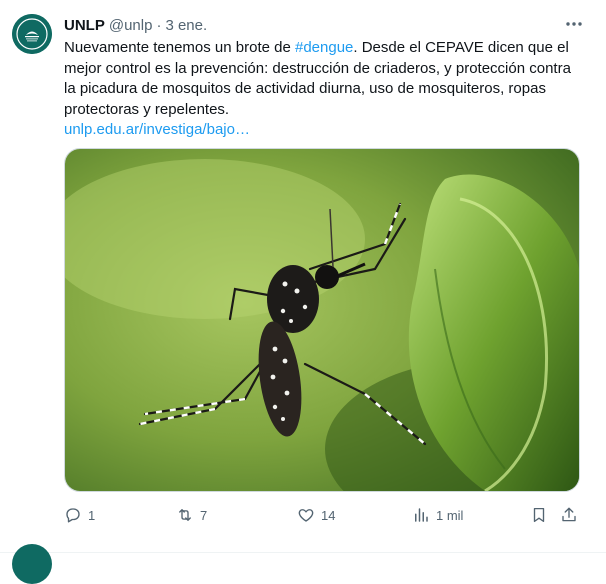 This screenshot has width=606, height=584. I want to click on repost-count: 7, so click(204, 515).